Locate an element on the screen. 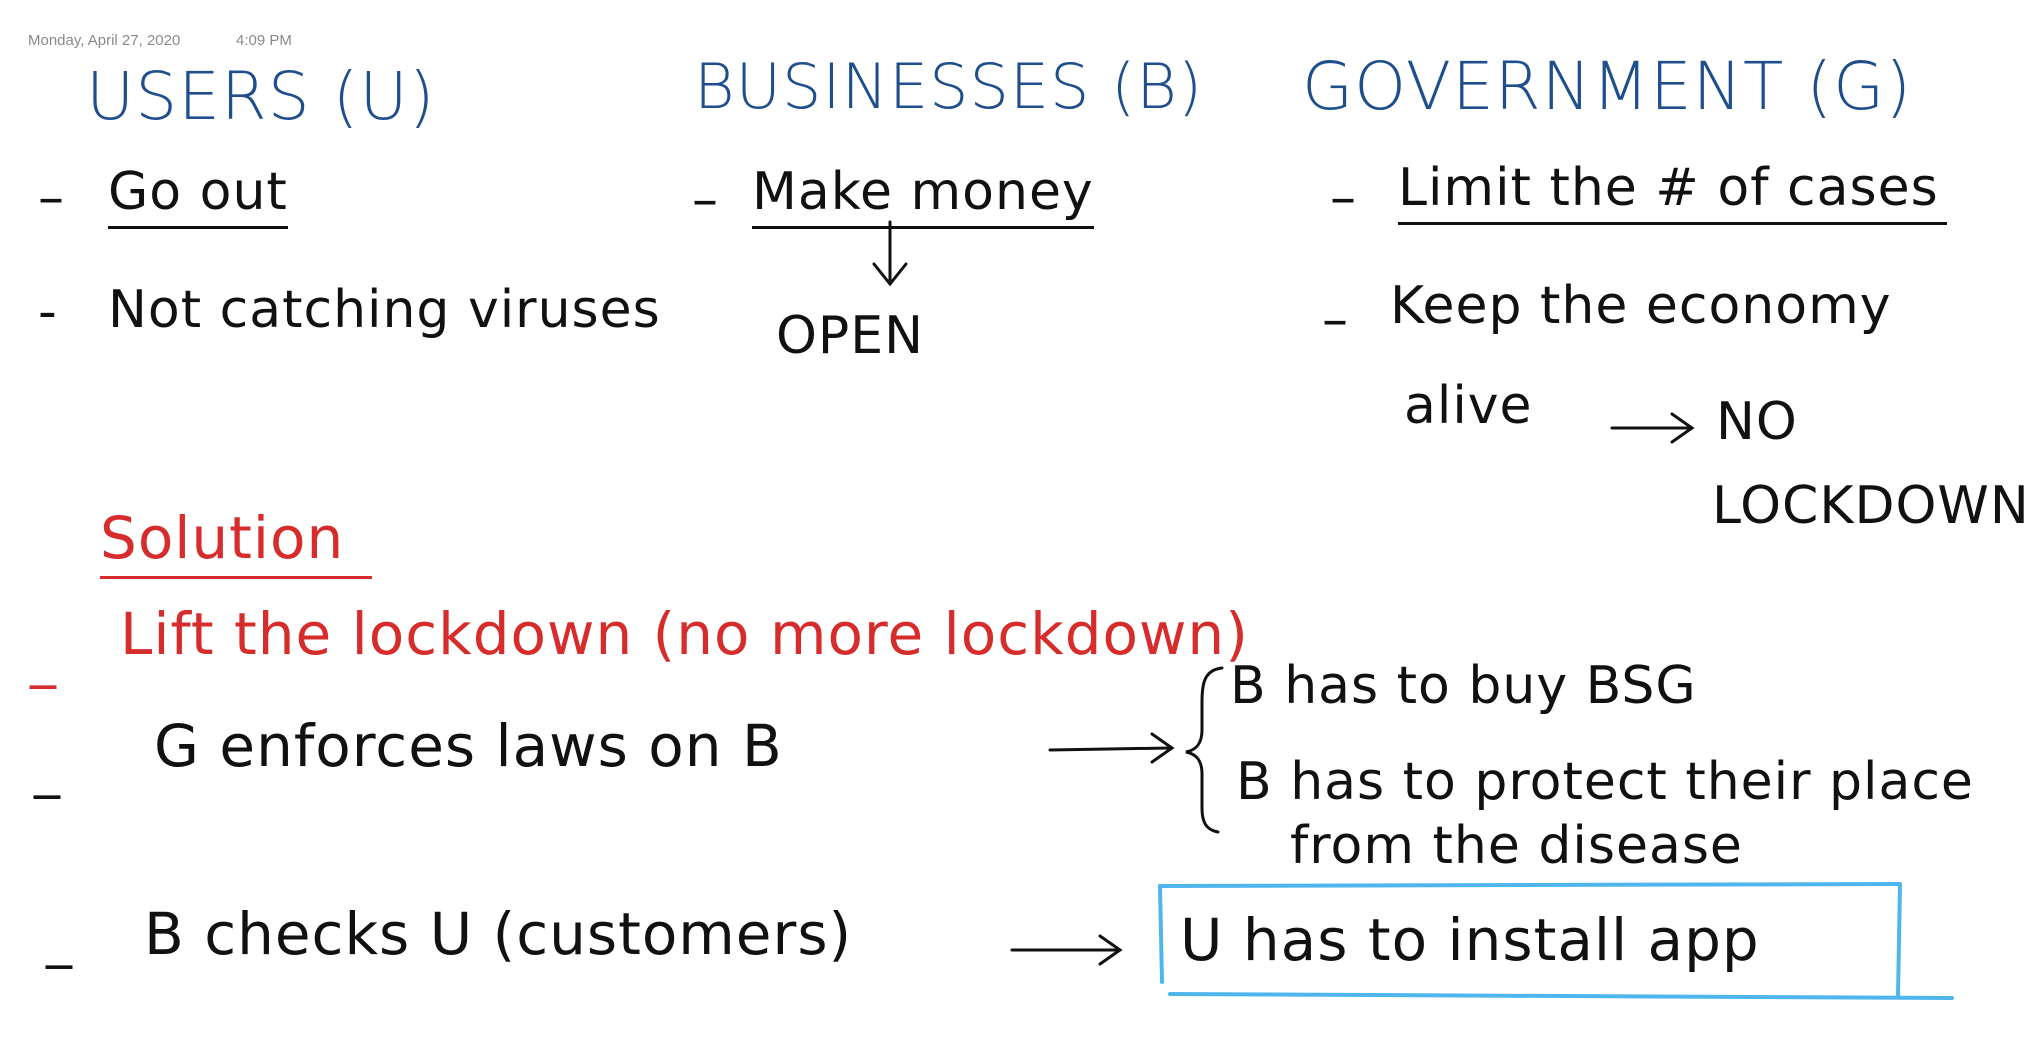 This screenshot has width=2026, height=1052. arrow-alive-to-no-icon is located at coordinates (1652, 428).